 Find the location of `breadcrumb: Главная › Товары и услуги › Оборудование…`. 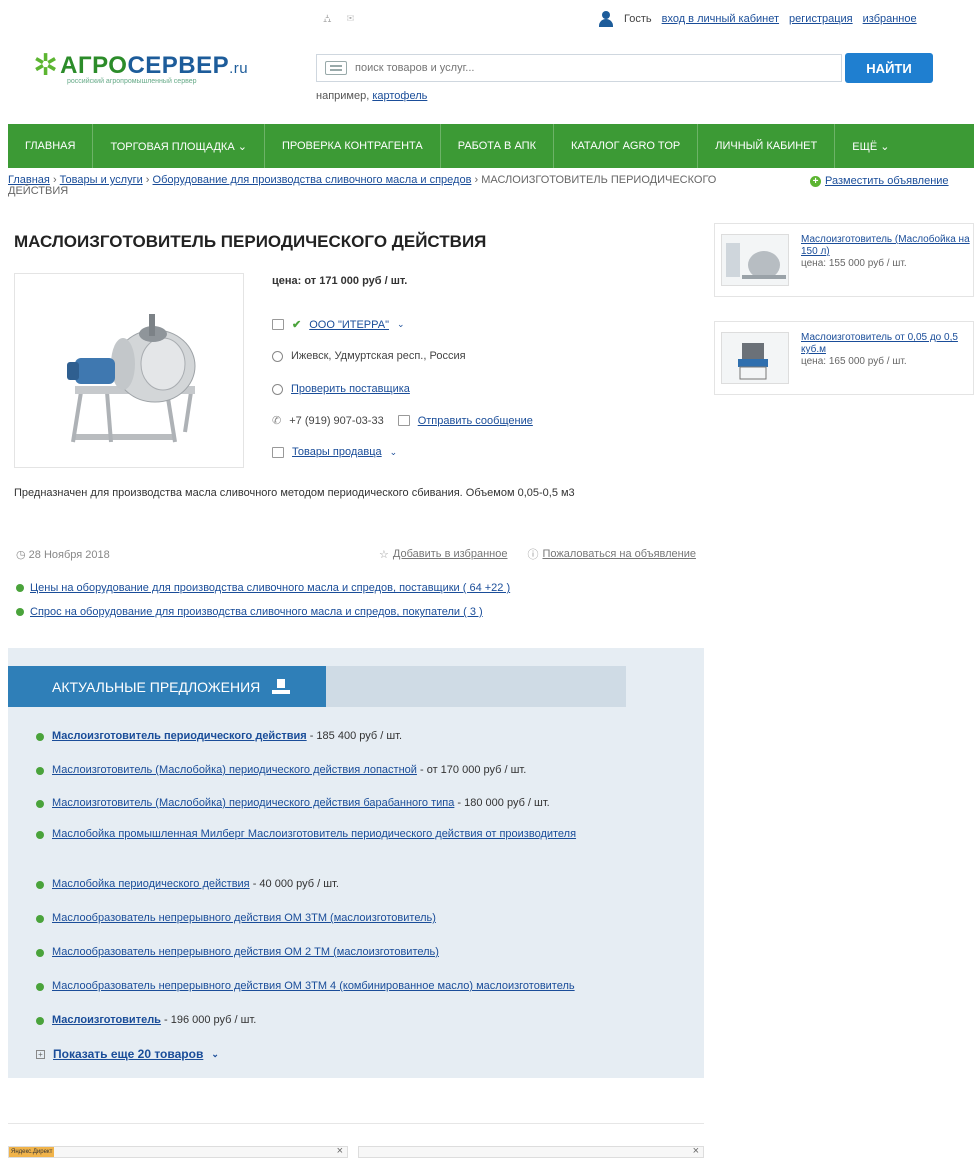

breadcrumb: Главная › Товары и услуги › Оборудование… is located at coordinates (362, 185).